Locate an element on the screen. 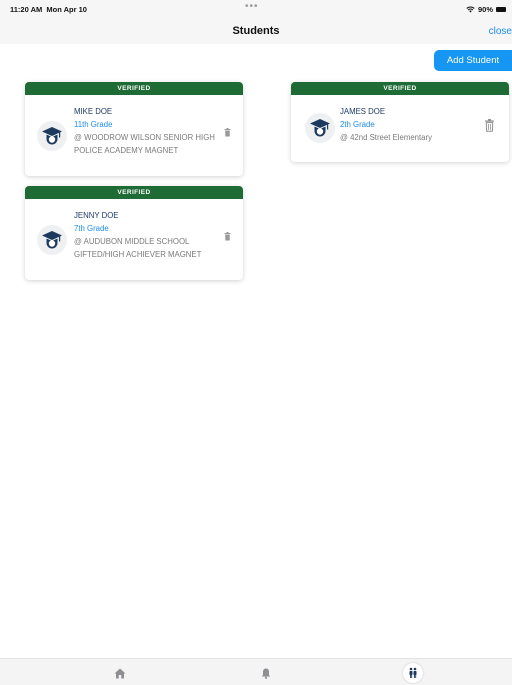  battery-percent: 90% is located at coordinates (485, 9).